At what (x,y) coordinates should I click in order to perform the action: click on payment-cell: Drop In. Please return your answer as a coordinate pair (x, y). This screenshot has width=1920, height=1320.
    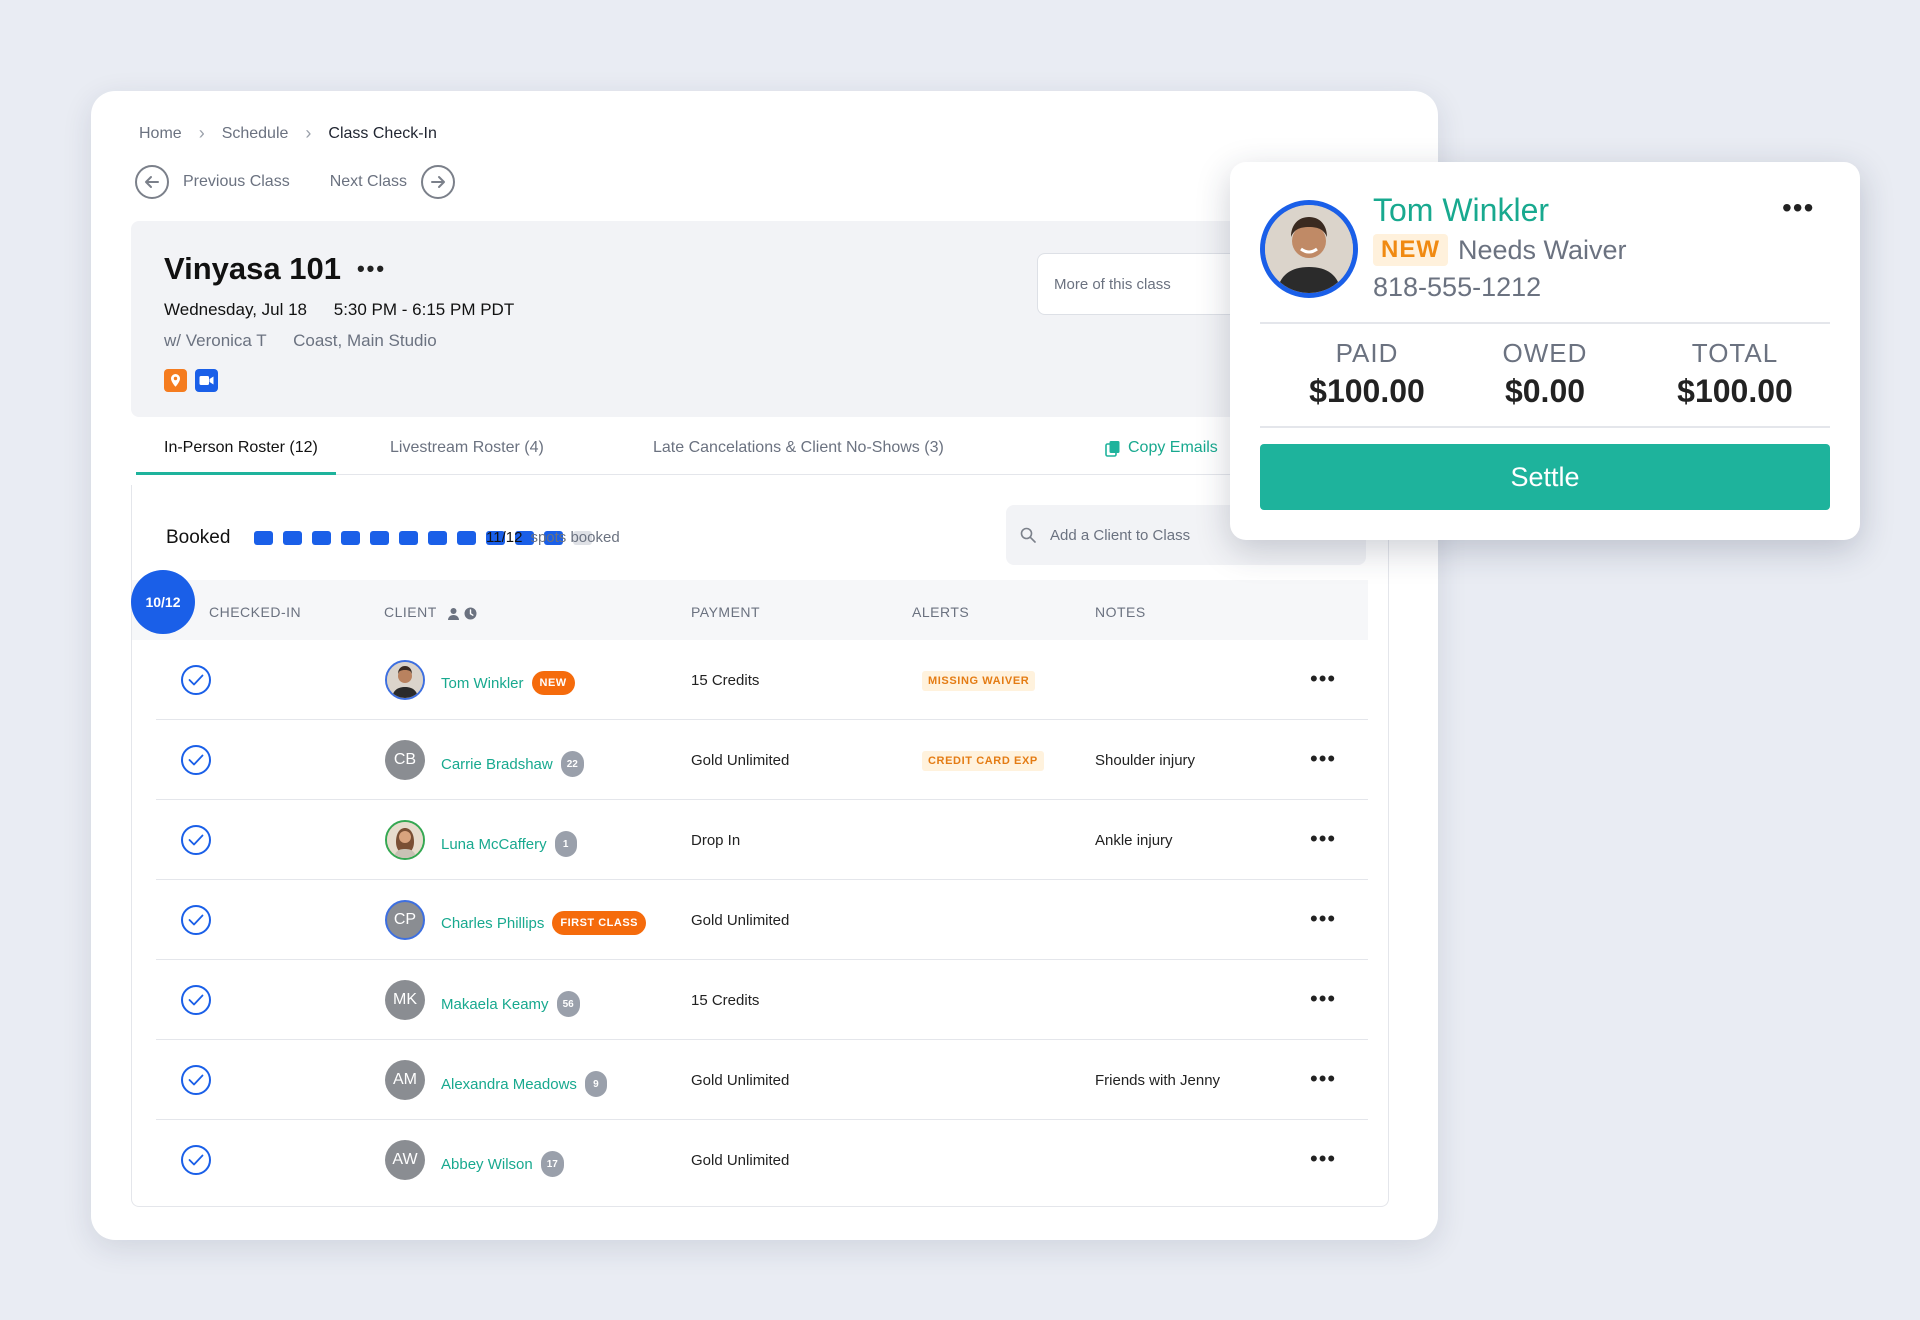
    Looking at the image, I should click on (716, 840).